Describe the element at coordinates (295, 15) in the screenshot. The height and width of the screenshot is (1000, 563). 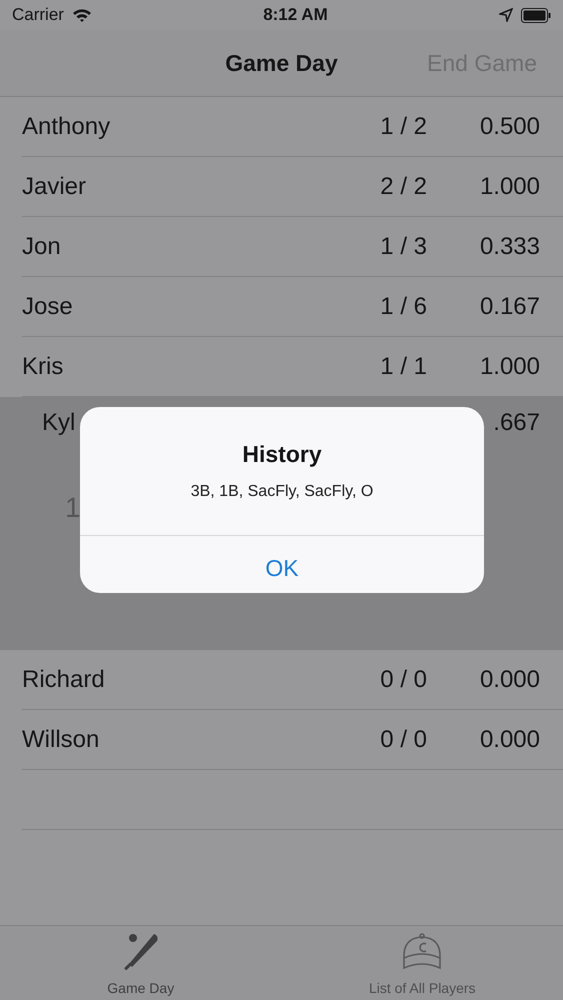
I see `clock-time: 8:12 AM` at that location.